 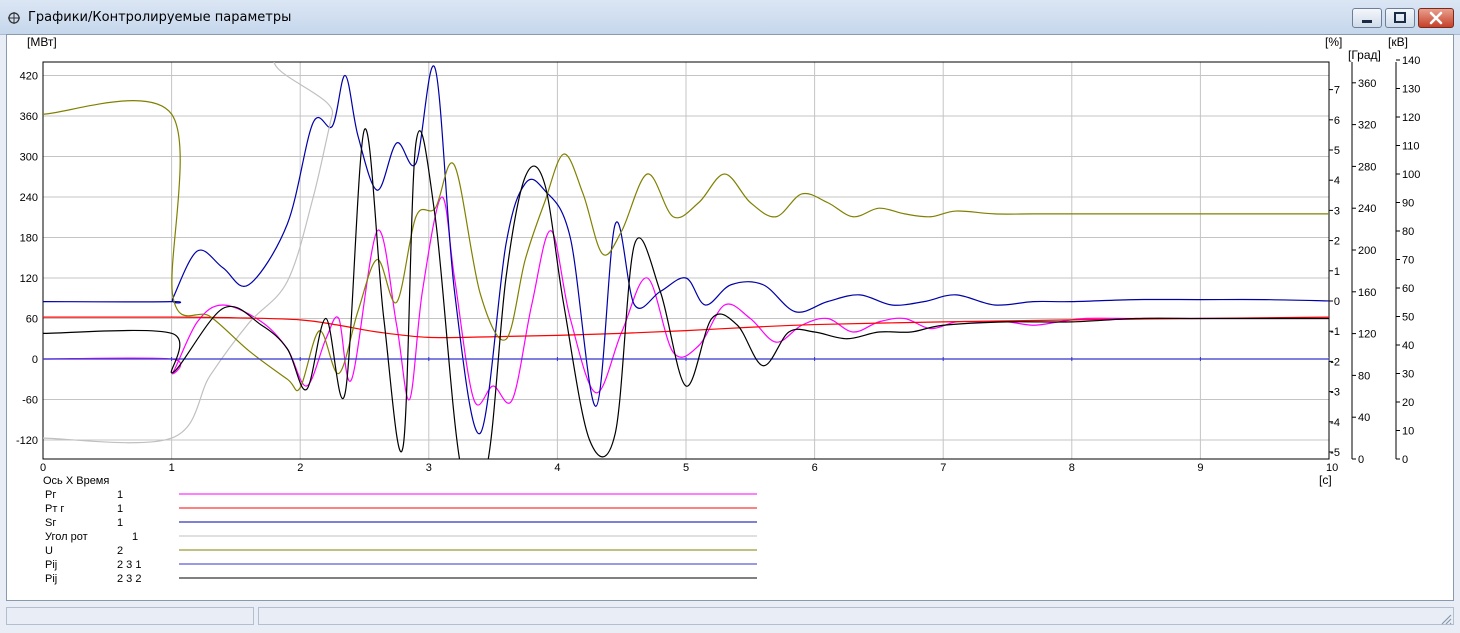 I want to click on x-tick-label: 5, so click(x=686, y=468).